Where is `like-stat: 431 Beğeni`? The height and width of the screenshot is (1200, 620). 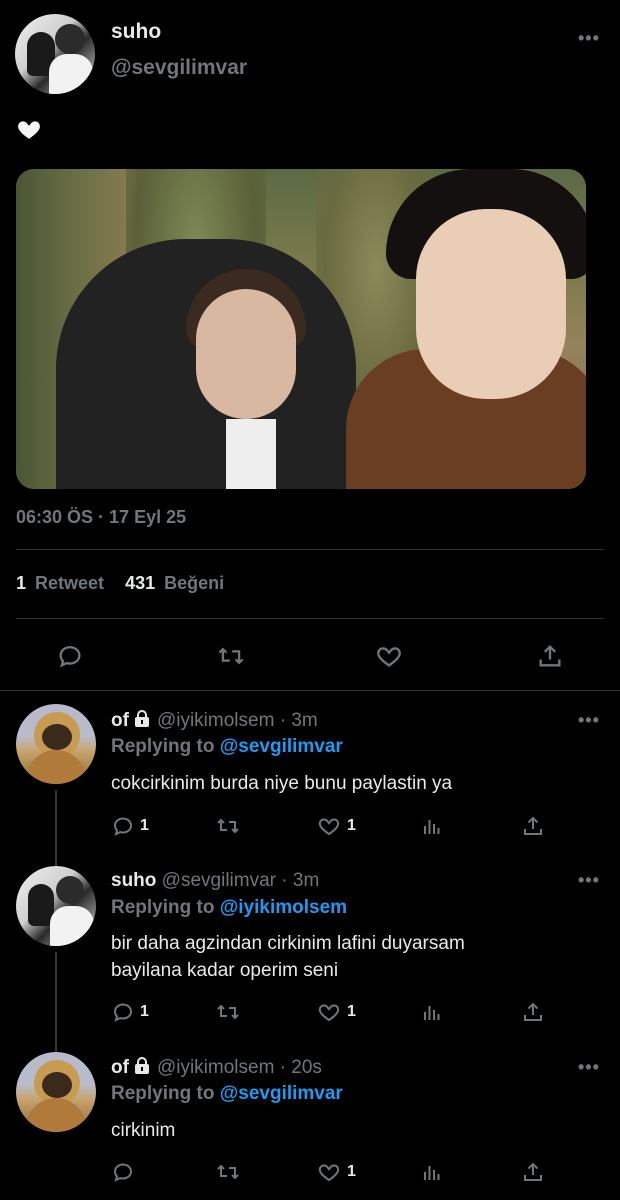 like-stat: 431 Beğeni is located at coordinates (174, 583).